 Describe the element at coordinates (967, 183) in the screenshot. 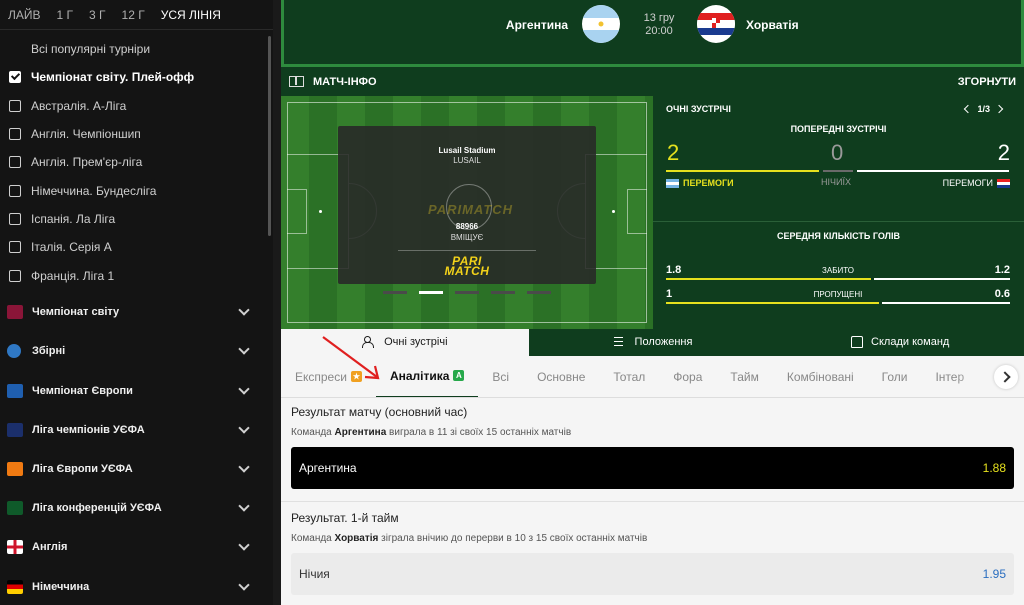

I see `away-wins-text: ПЕРЕМОГИ` at that location.